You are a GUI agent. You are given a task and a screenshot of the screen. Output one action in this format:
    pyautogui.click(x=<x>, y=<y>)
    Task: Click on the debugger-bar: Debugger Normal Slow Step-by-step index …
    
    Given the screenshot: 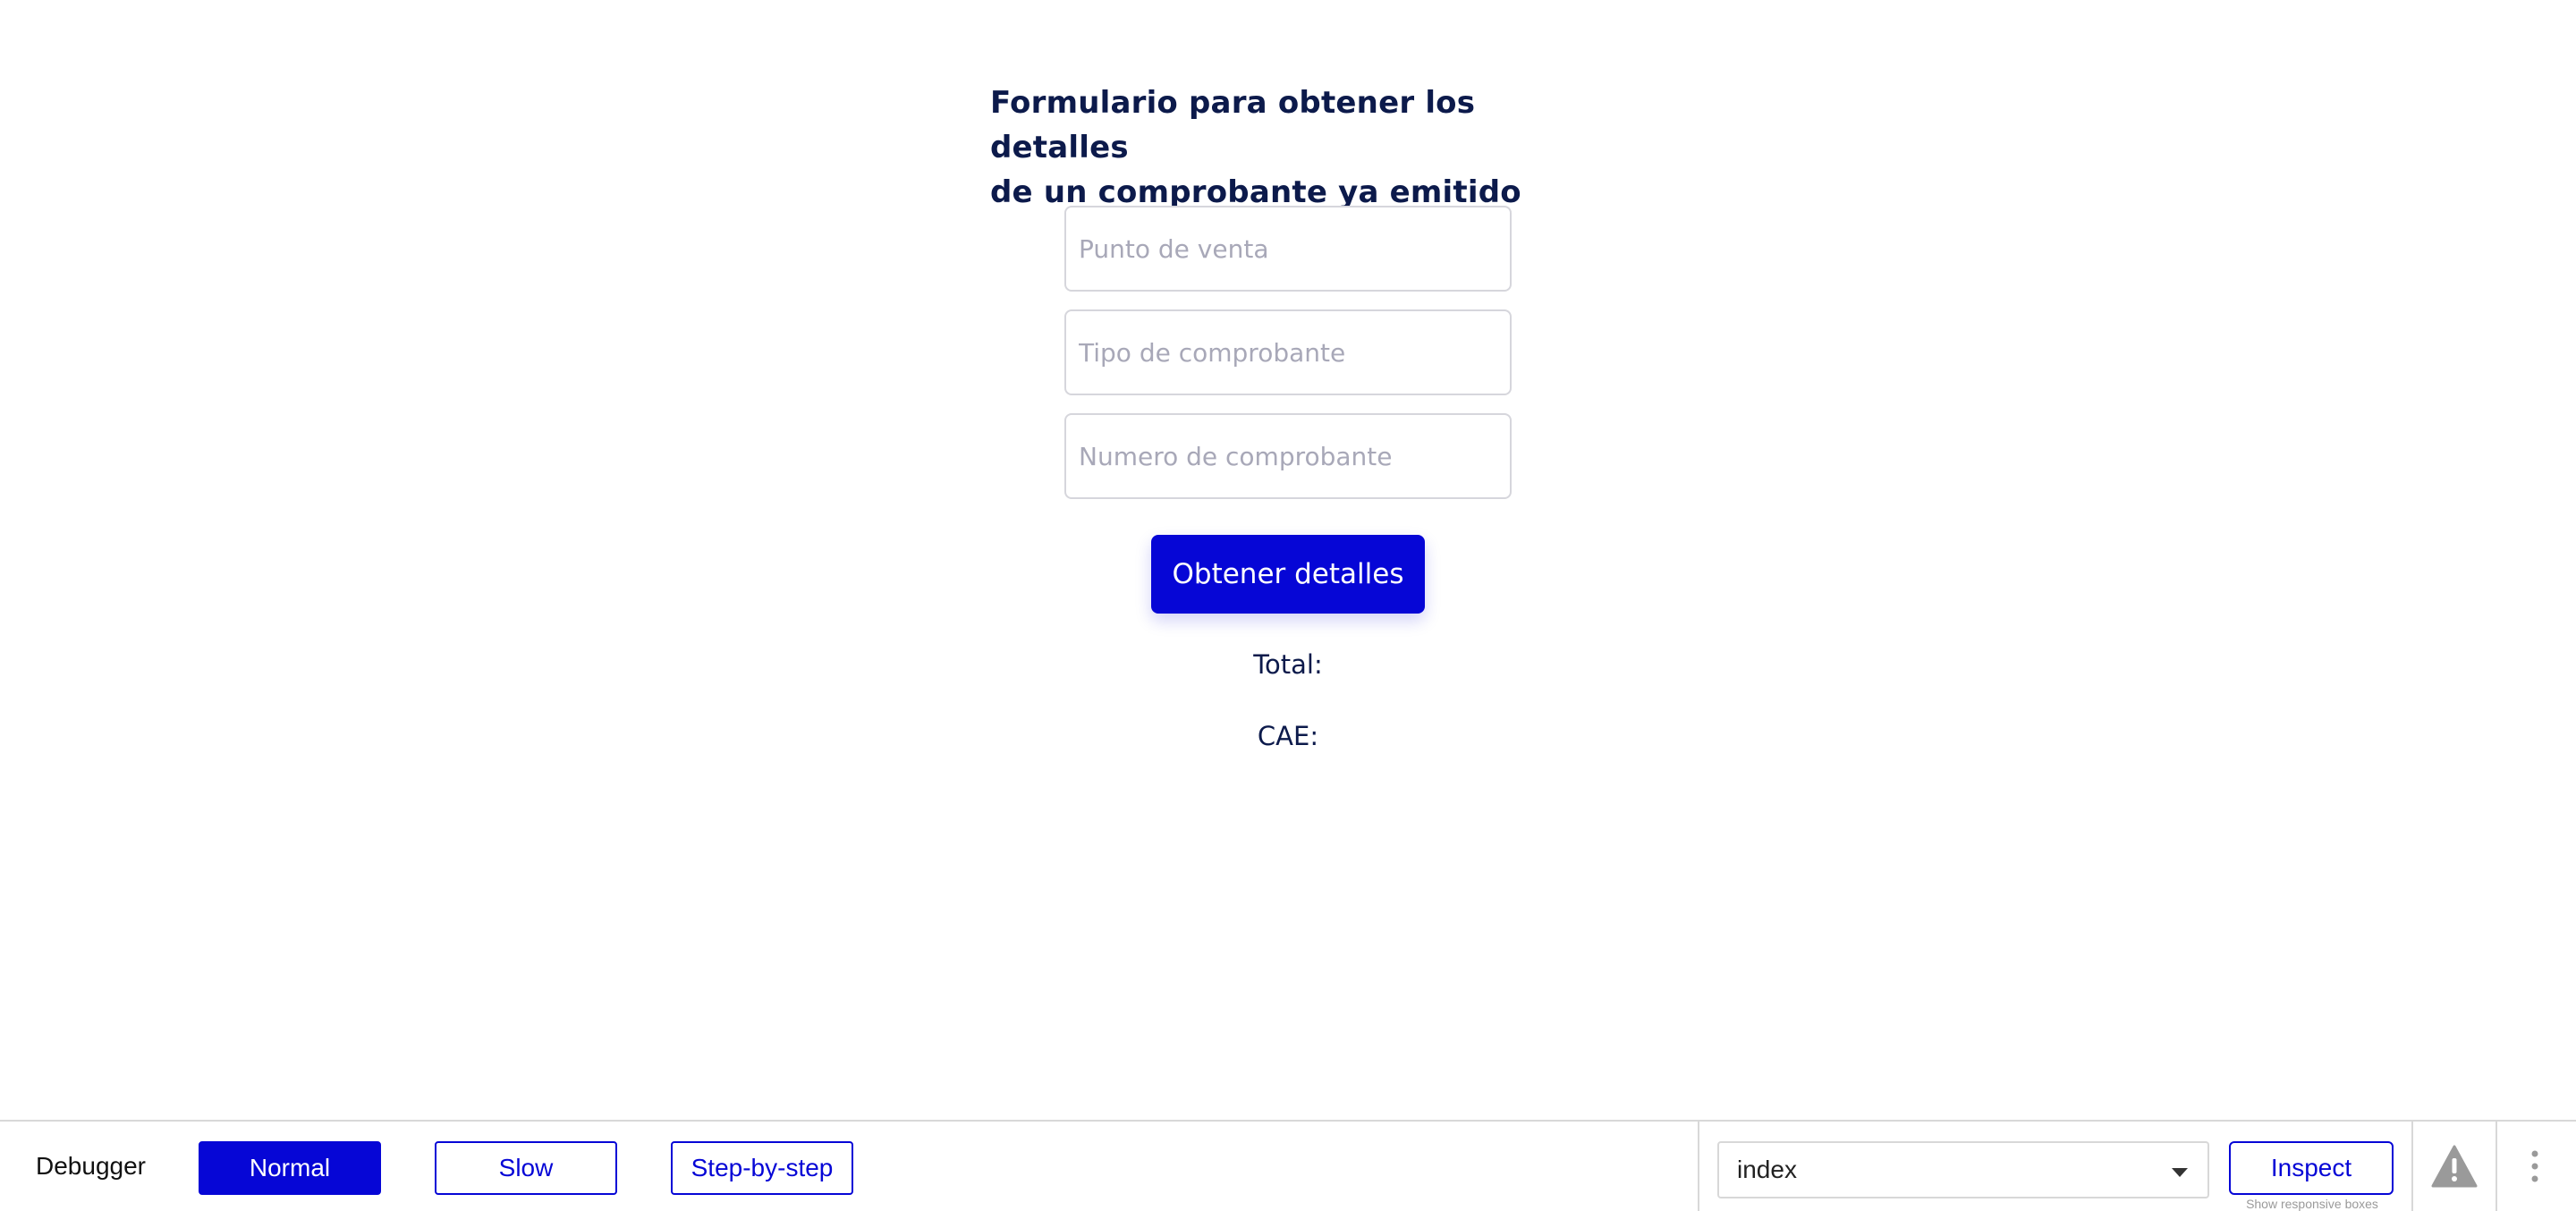 What is the action you would take?
    pyautogui.click(x=1288, y=1165)
    